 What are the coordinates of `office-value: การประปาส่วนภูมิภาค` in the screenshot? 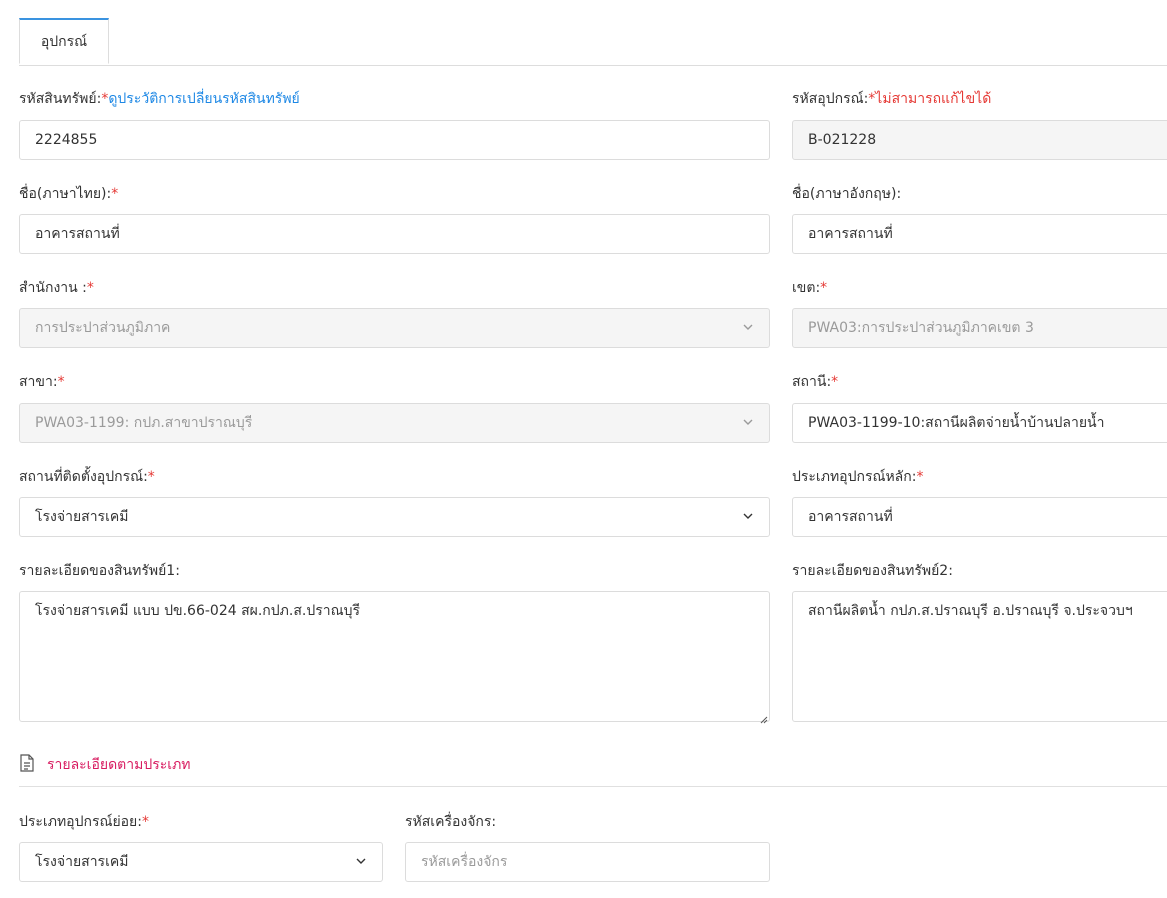 It's located at (103, 328).